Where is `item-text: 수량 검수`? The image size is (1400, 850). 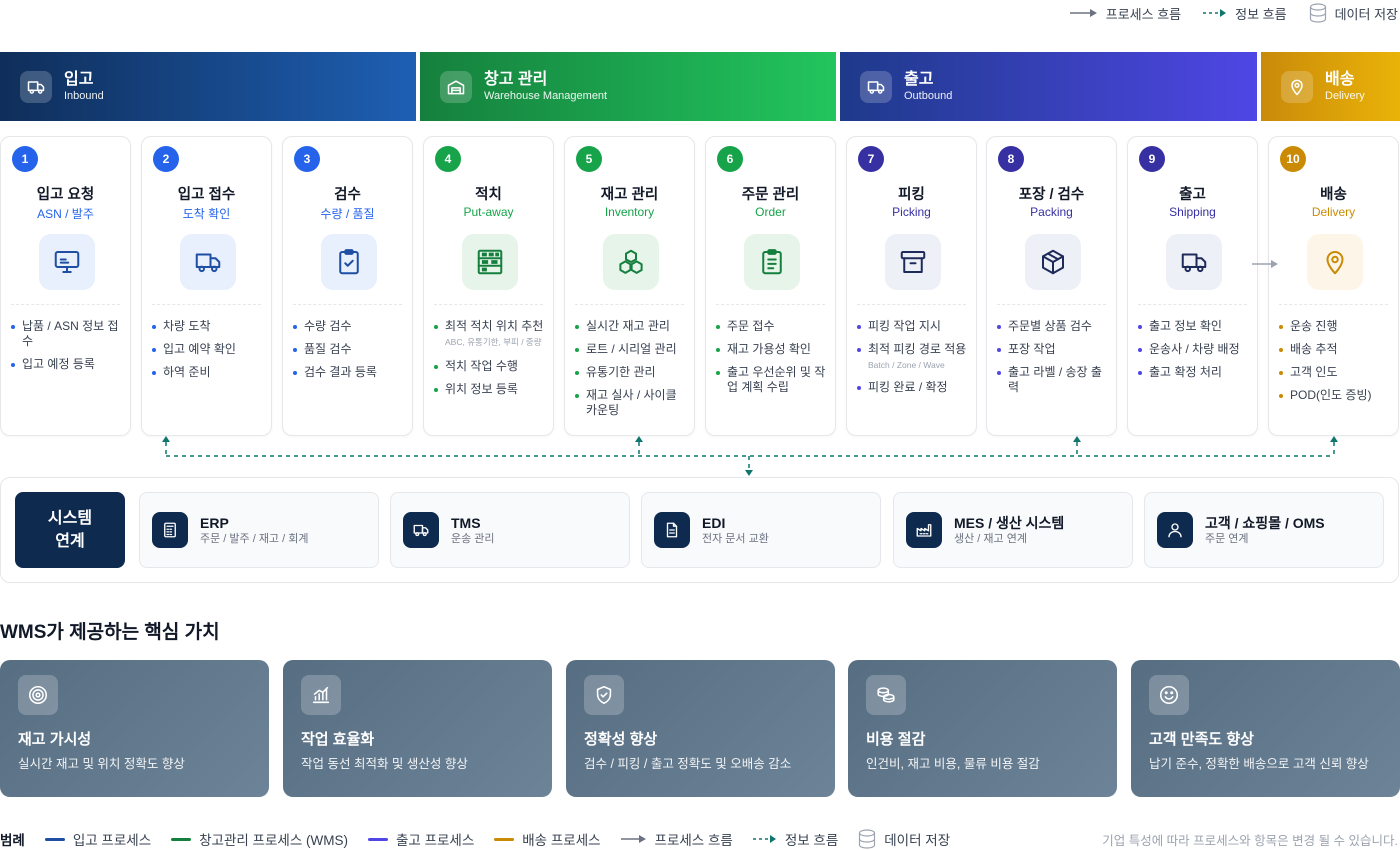
item-text: 수량 검수 is located at coordinates (328, 326).